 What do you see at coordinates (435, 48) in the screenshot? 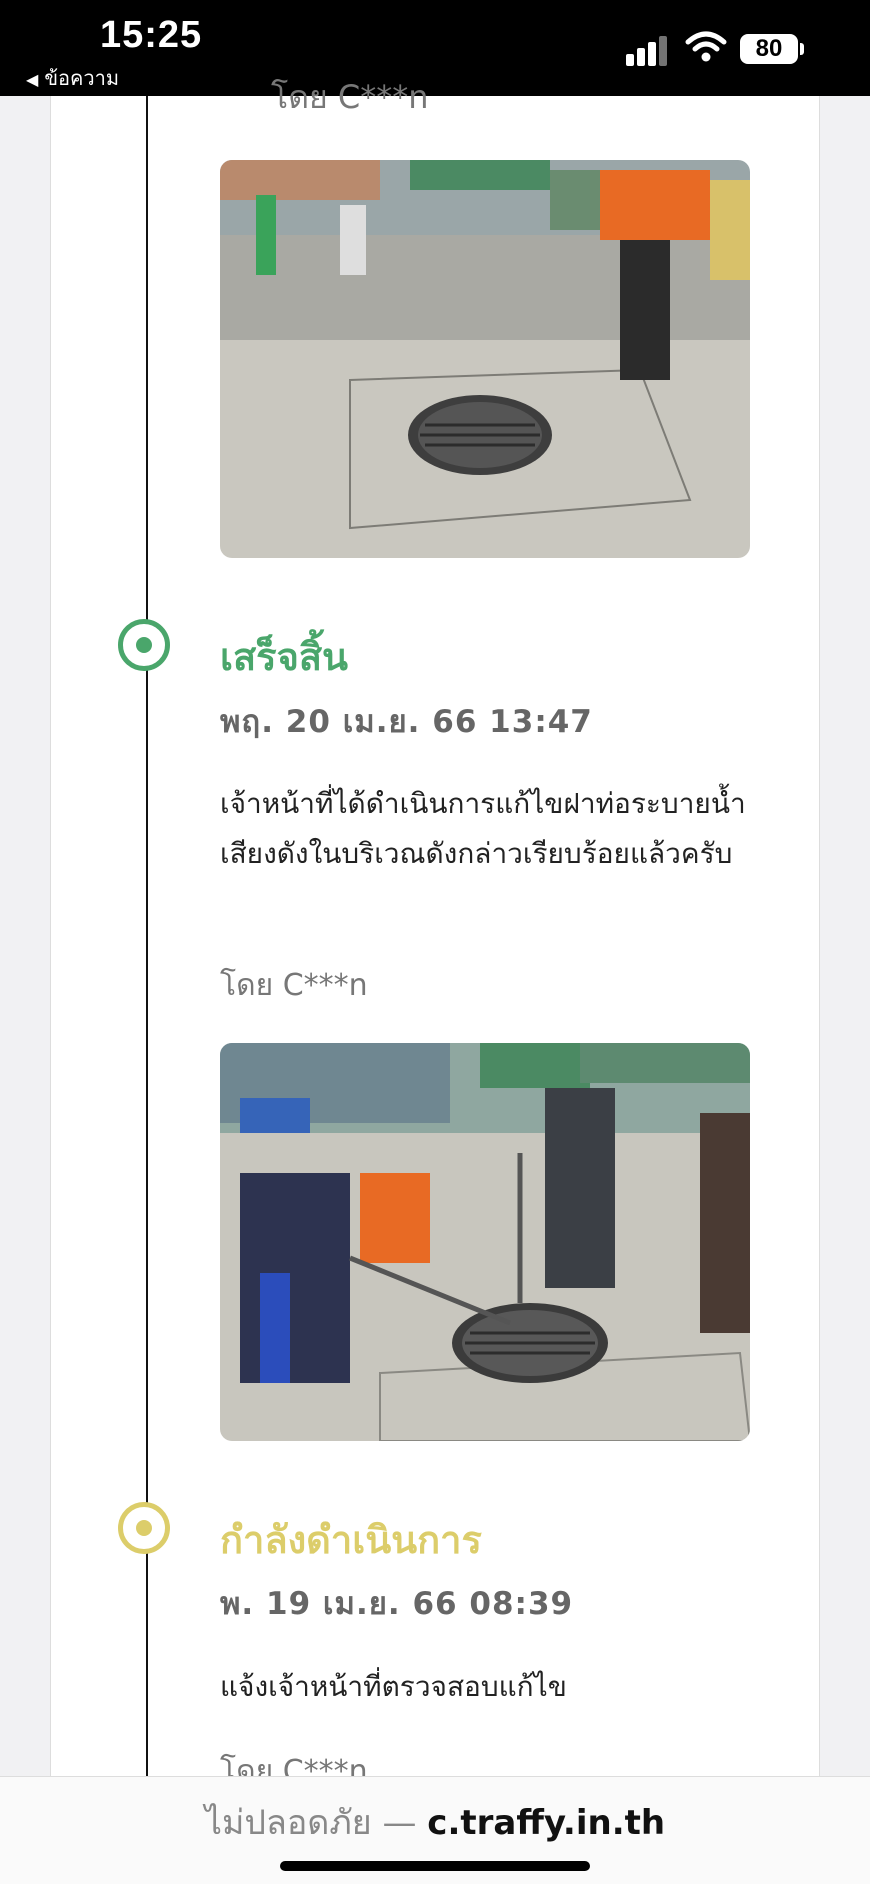
I see `status-bar: 15:25 ◀ ข้อความ 80` at bounding box center [435, 48].